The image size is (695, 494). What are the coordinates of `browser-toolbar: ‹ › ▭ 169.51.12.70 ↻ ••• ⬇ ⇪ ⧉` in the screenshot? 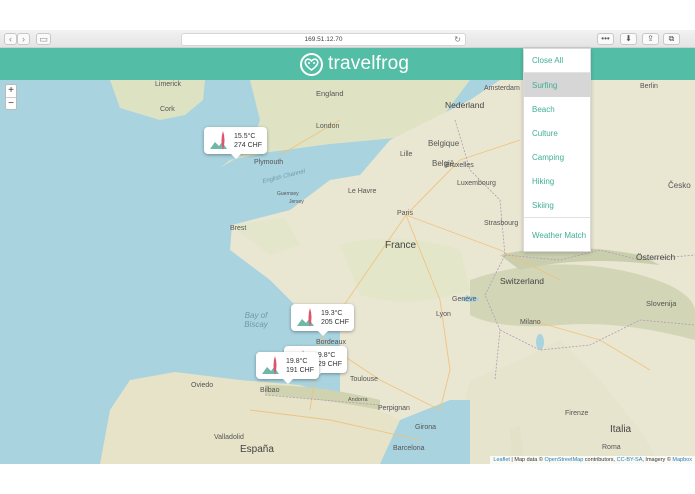 It's located at (347, 39).